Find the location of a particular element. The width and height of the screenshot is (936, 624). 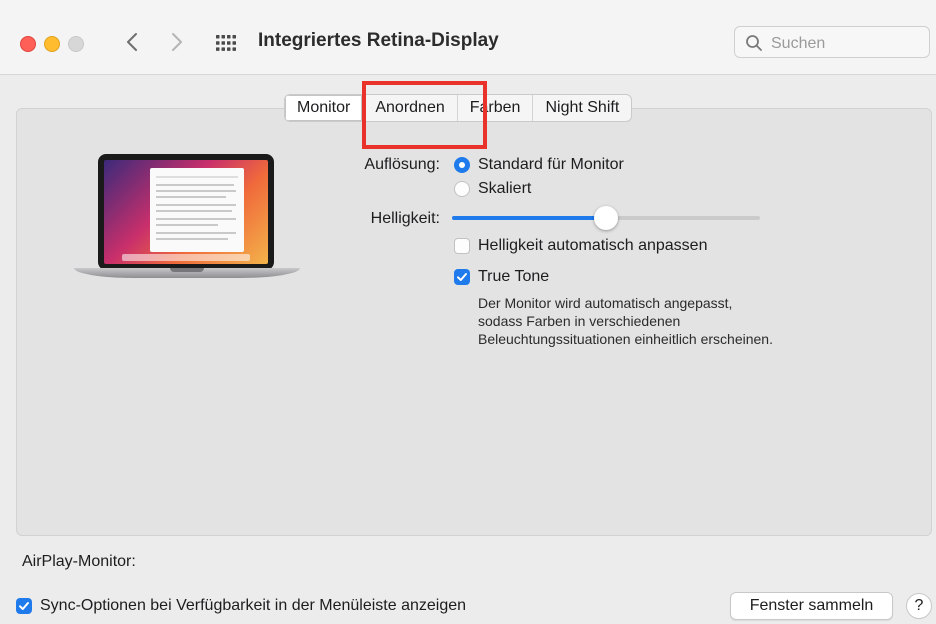

radio-scaled-label: Skaliert is located at coordinates (504, 189).